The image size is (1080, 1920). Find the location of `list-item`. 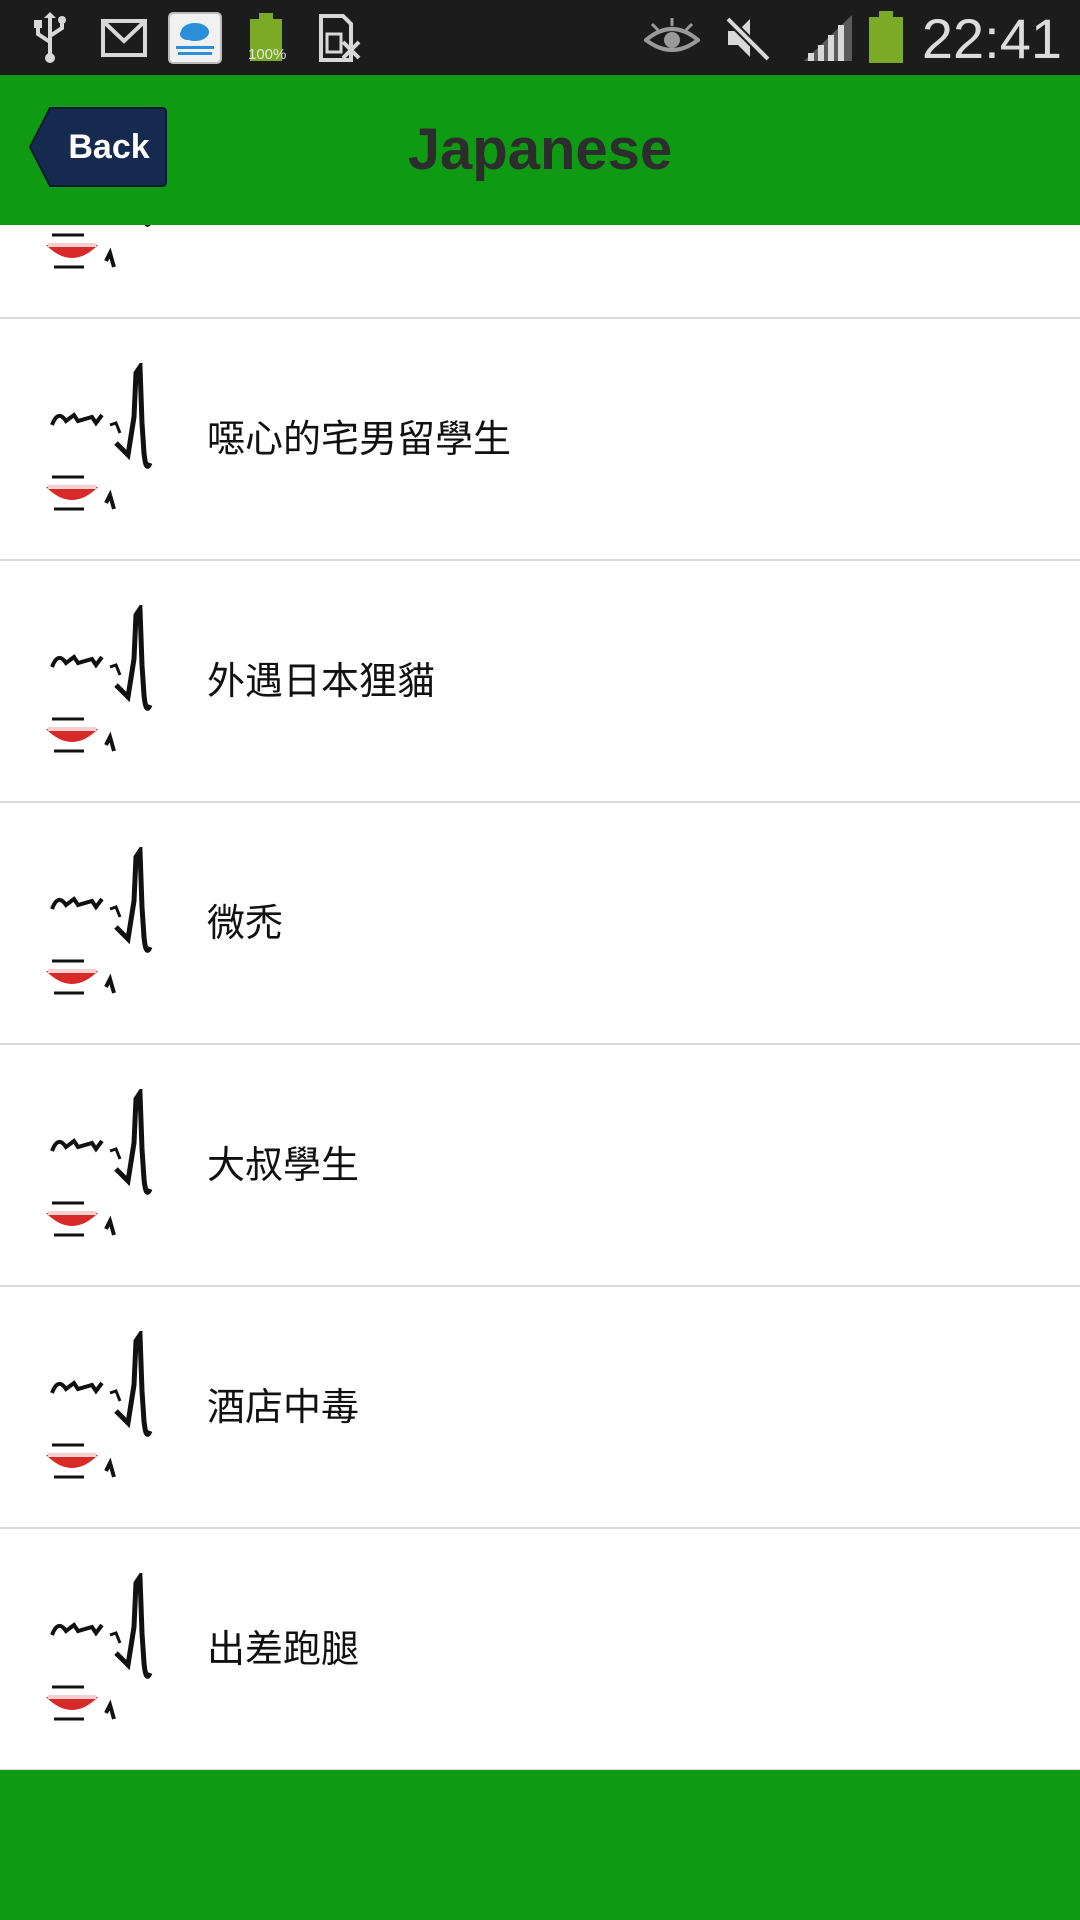

list-item is located at coordinates (540, 272).